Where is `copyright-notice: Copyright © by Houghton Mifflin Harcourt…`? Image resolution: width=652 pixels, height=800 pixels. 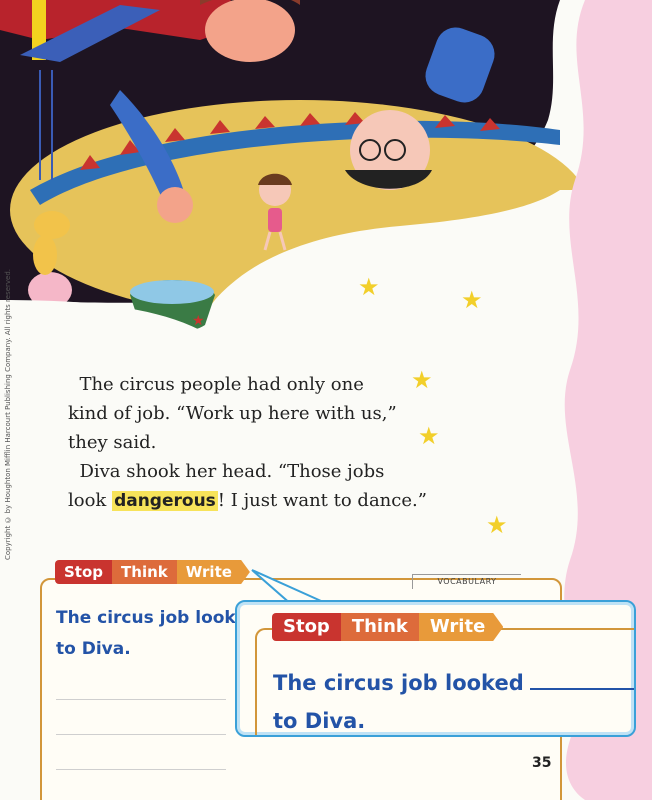
copyright-notice: Copyright © by Houghton Mifflin Harcourt… is located at coordinates (8, 414).